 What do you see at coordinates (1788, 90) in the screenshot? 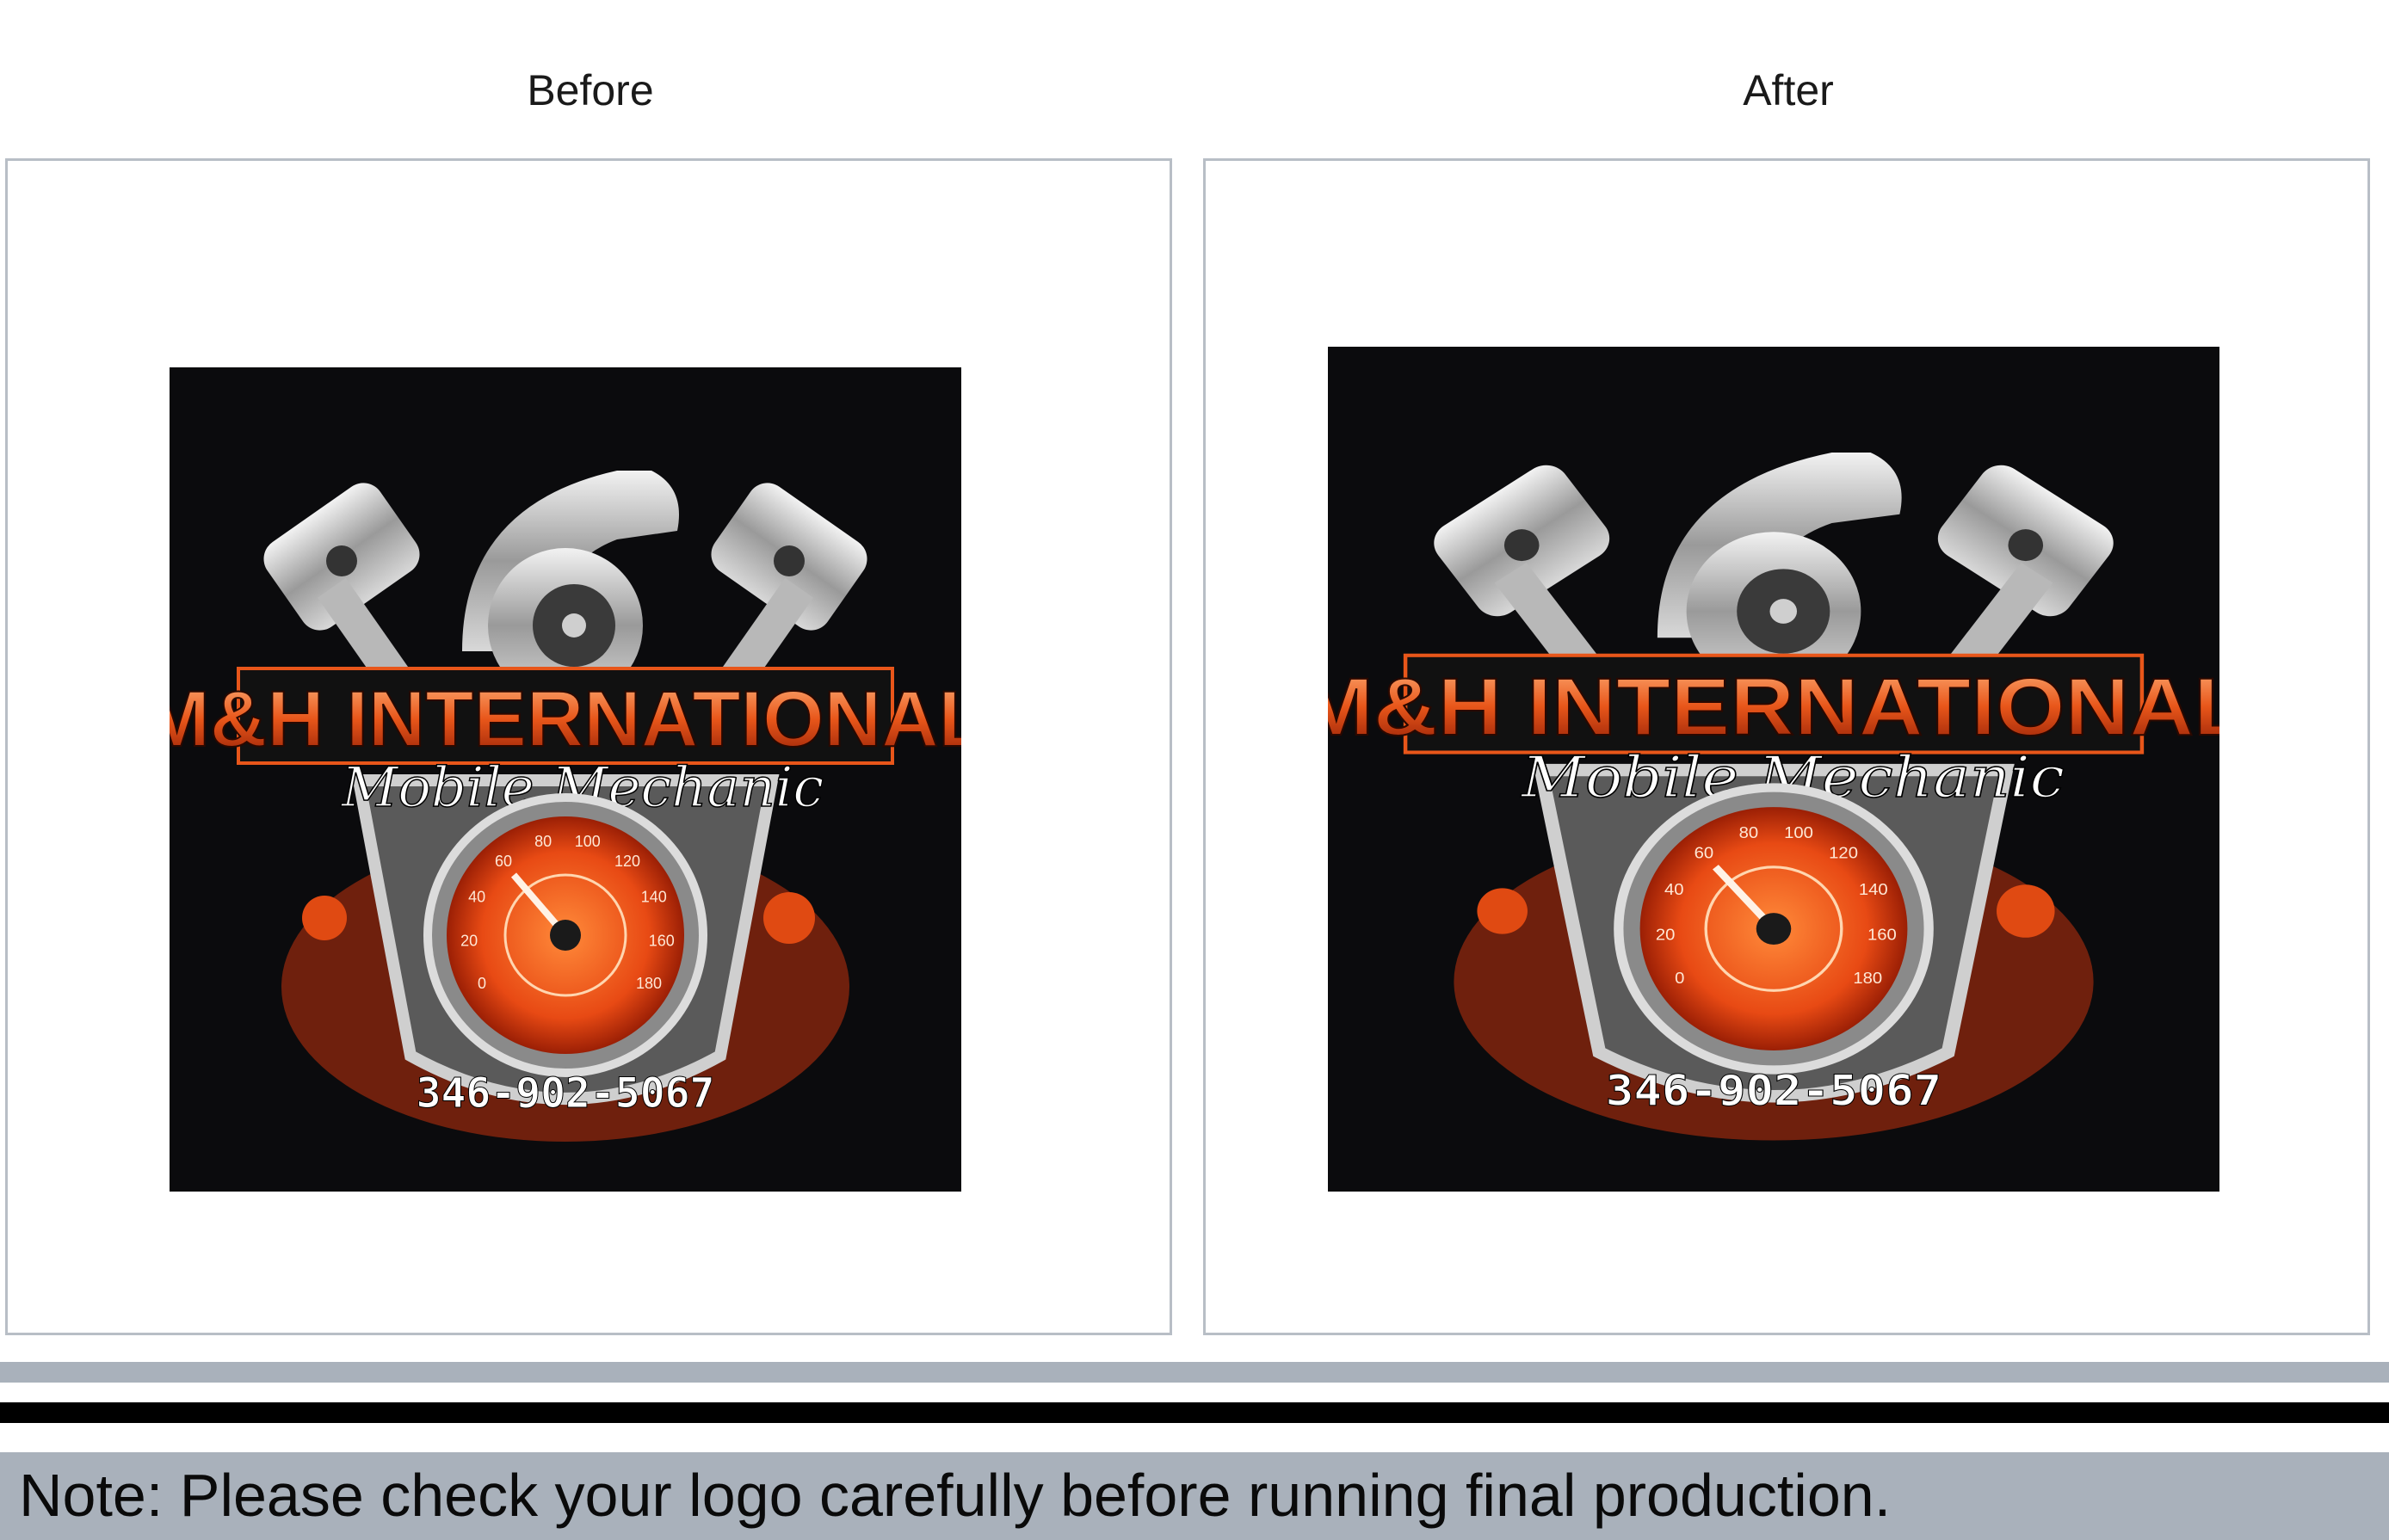
I see `after-title: After` at bounding box center [1788, 90].